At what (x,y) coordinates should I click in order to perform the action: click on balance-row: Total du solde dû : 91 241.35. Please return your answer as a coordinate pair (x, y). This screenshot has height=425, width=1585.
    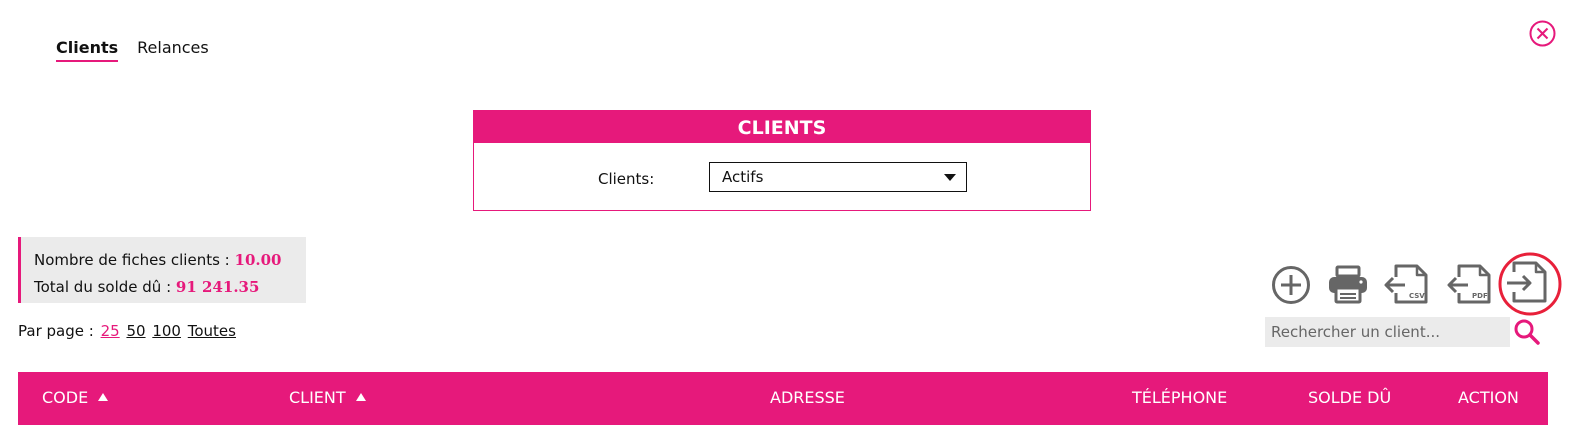
    Looking at the image, I should click on (170, 287).